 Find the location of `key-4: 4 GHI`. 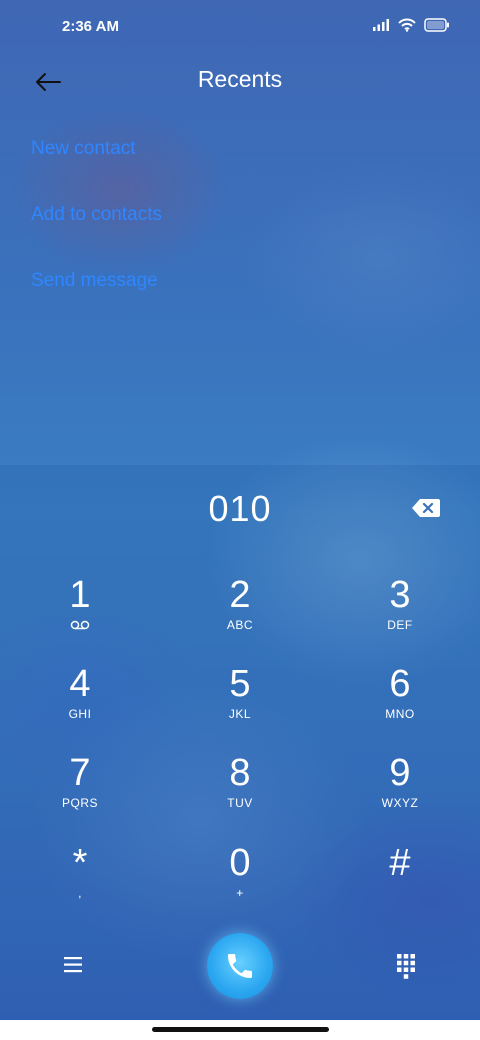

key-4: 4 GHI is located at coordinates (80, 703).